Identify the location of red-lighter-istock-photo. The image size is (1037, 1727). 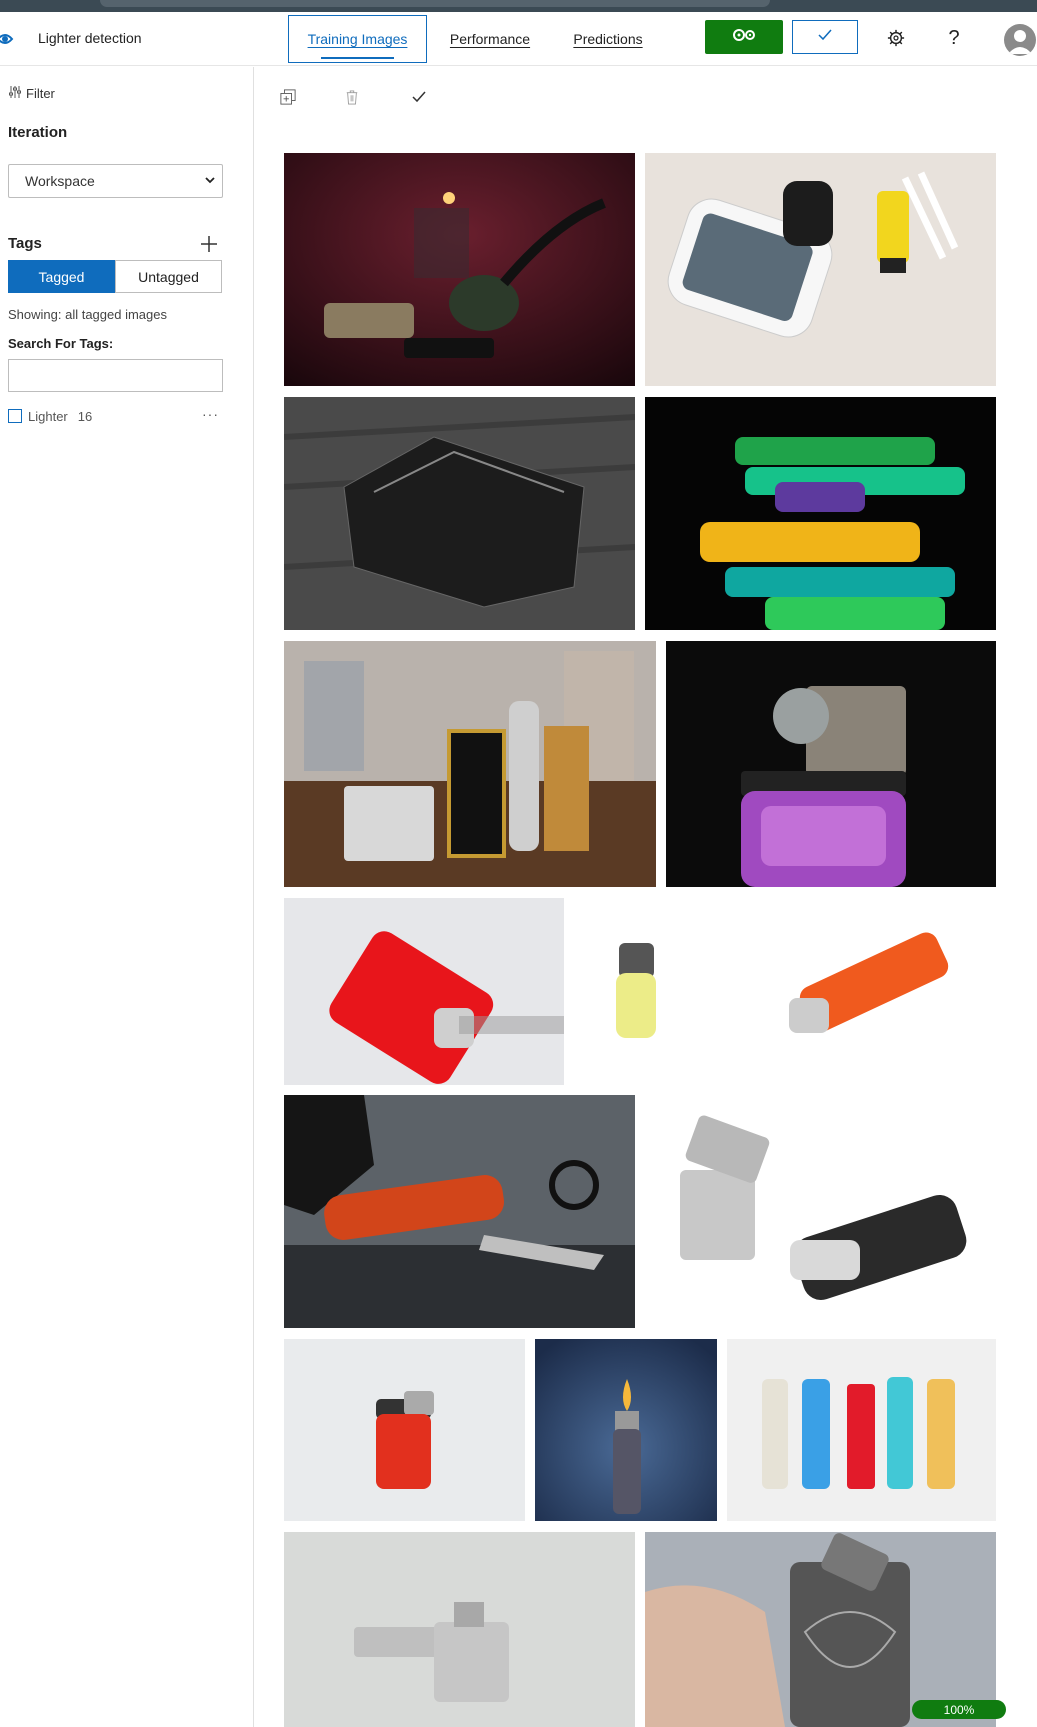
(424, 991).